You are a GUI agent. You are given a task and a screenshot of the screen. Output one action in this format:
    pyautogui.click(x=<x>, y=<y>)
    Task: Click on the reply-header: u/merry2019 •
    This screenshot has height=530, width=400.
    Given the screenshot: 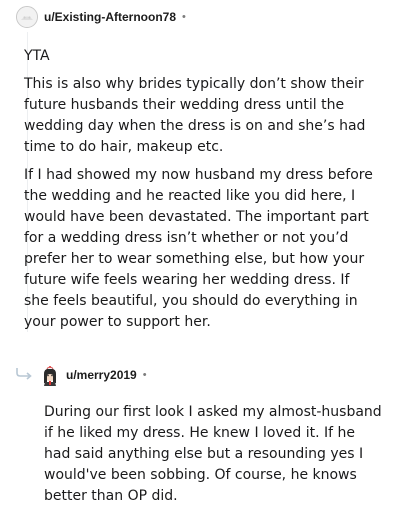 What is the action you would take?
    pyautogui.click(x=93, y=375)
    